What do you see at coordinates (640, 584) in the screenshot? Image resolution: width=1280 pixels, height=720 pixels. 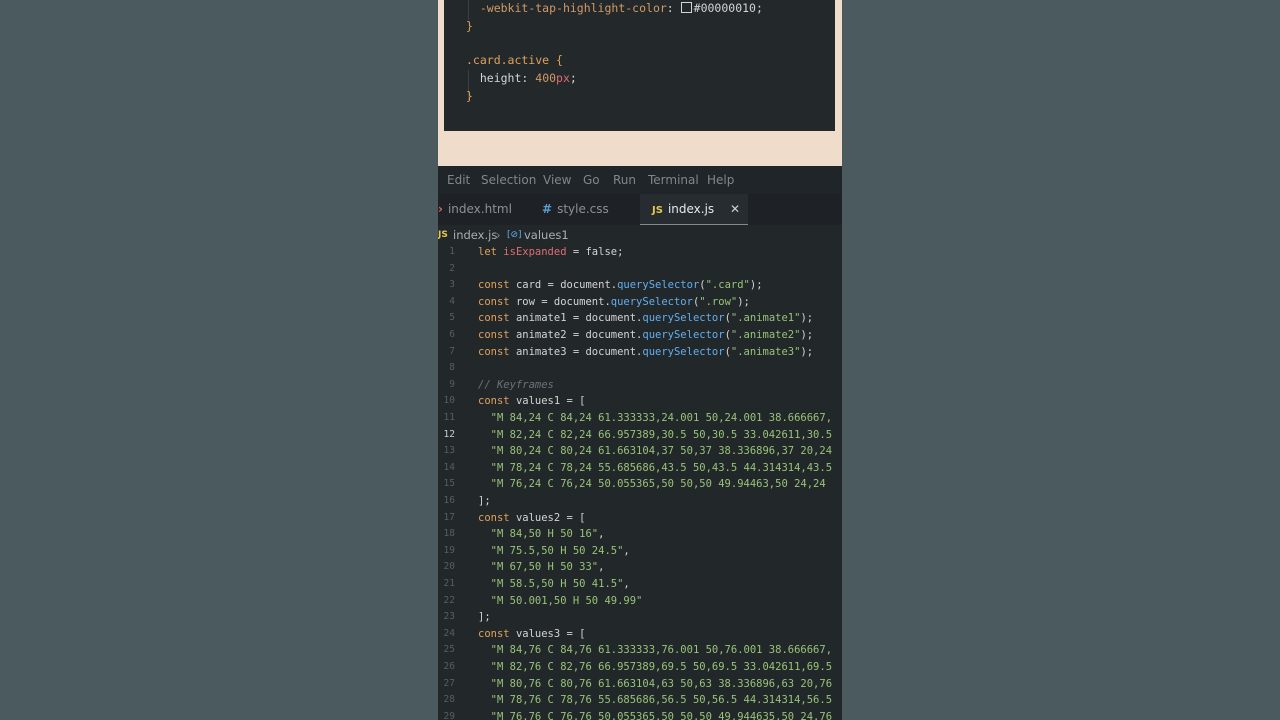 I see `code-line: 21 "M 58.5,50 H 50 41.5",` at bounding box center [640, 584].